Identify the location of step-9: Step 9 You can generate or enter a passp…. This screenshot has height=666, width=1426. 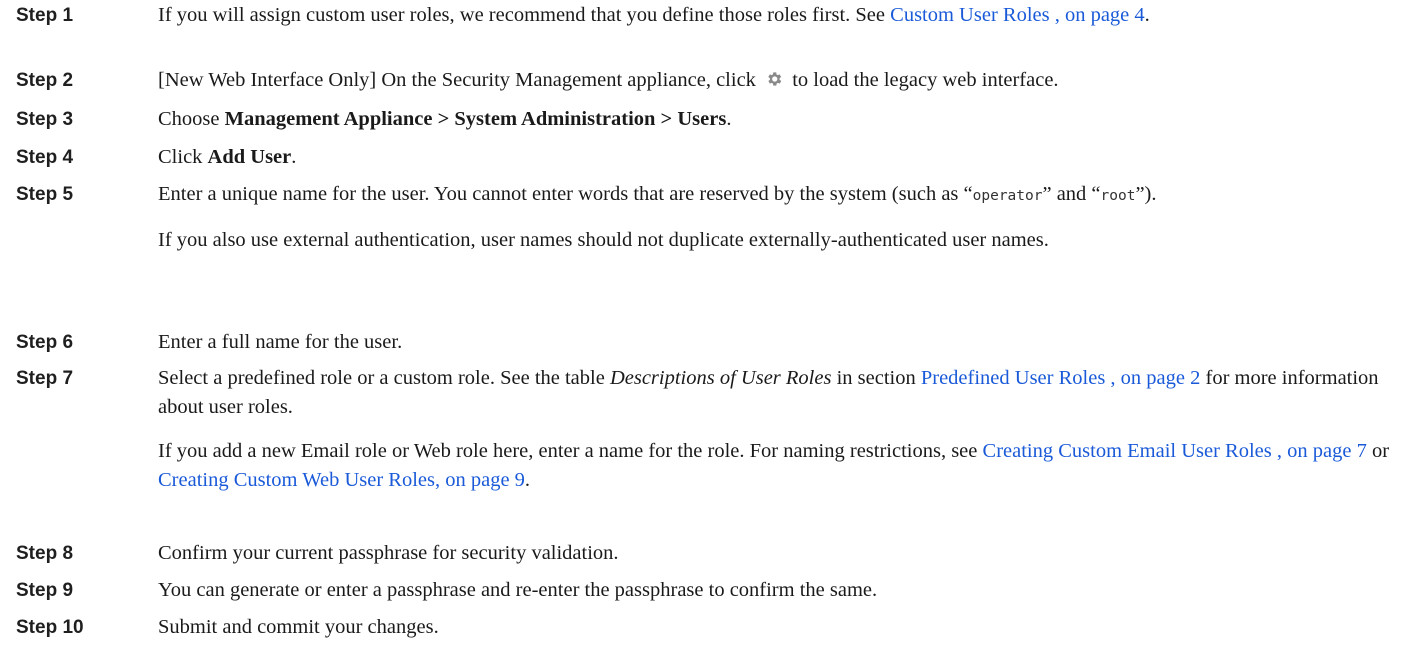
(714, 590).